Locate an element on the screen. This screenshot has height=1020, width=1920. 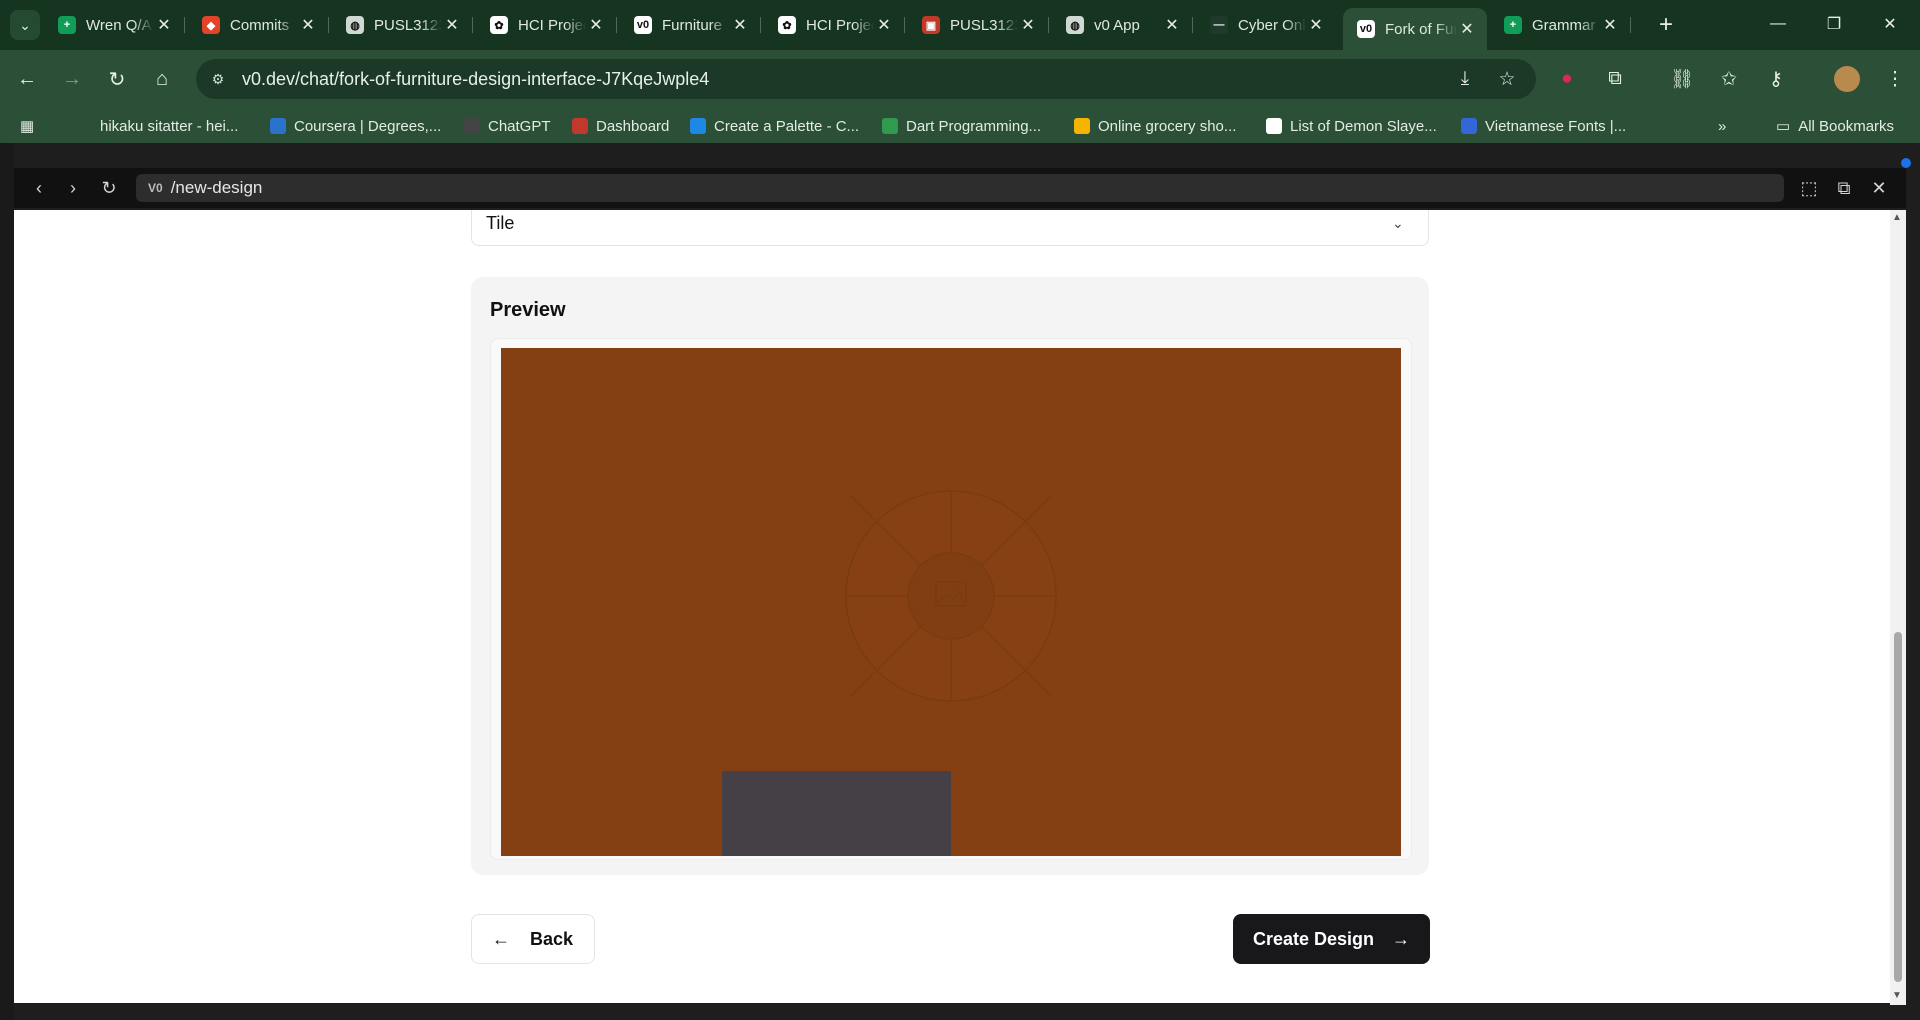
create-design-button: Create Design → is located at coordinates (1331, 939).